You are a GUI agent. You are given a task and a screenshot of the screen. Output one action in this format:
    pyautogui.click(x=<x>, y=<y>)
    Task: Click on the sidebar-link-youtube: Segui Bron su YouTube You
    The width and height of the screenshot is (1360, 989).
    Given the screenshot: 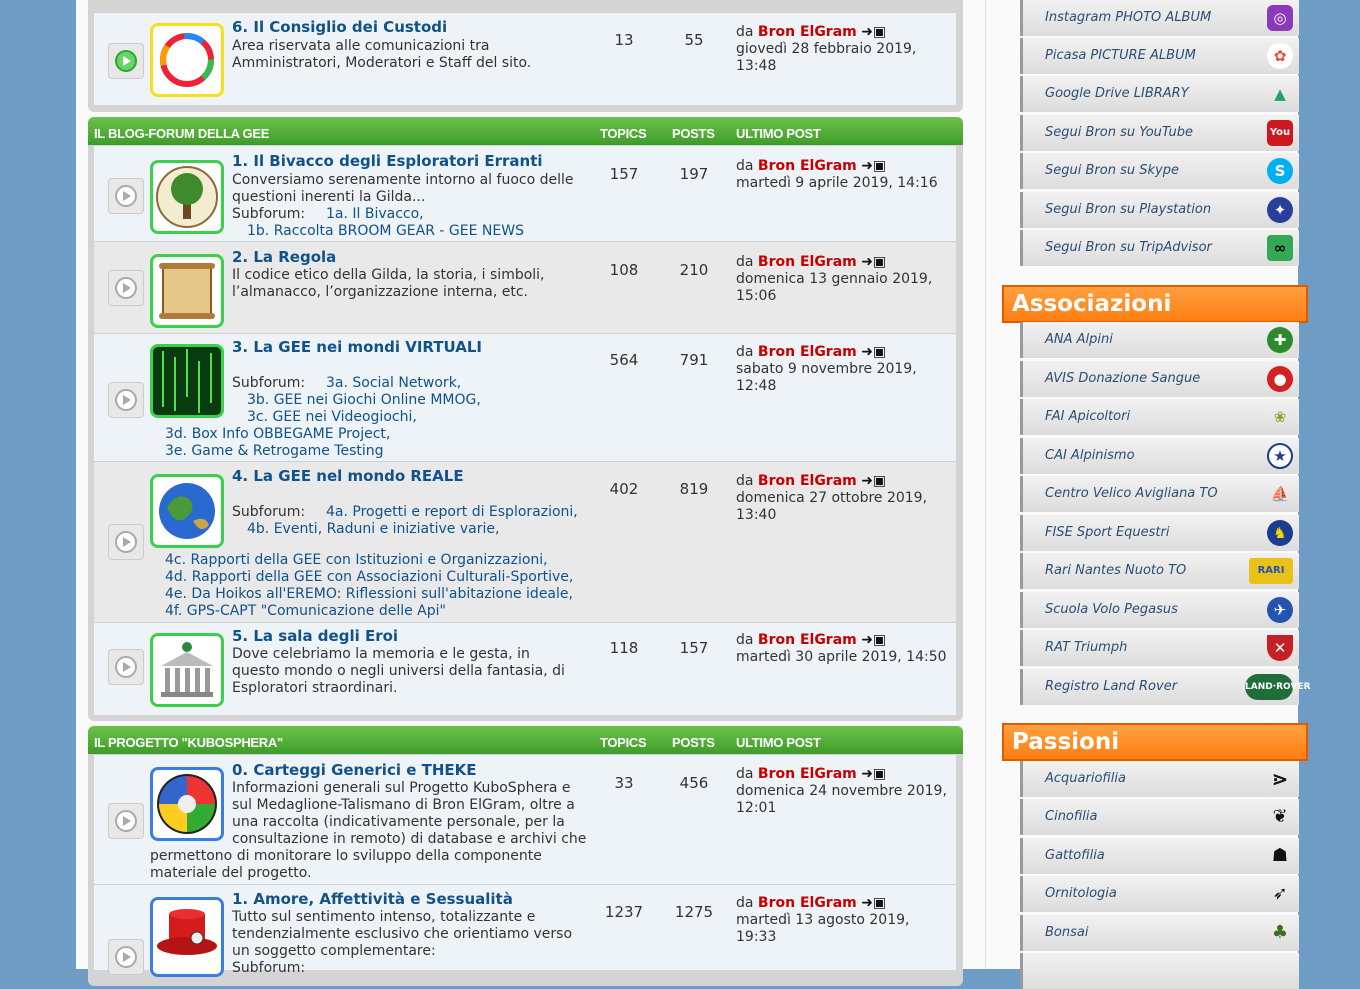 What is the action you would take?
    pyautogui.click(x=1159, y=133)
    